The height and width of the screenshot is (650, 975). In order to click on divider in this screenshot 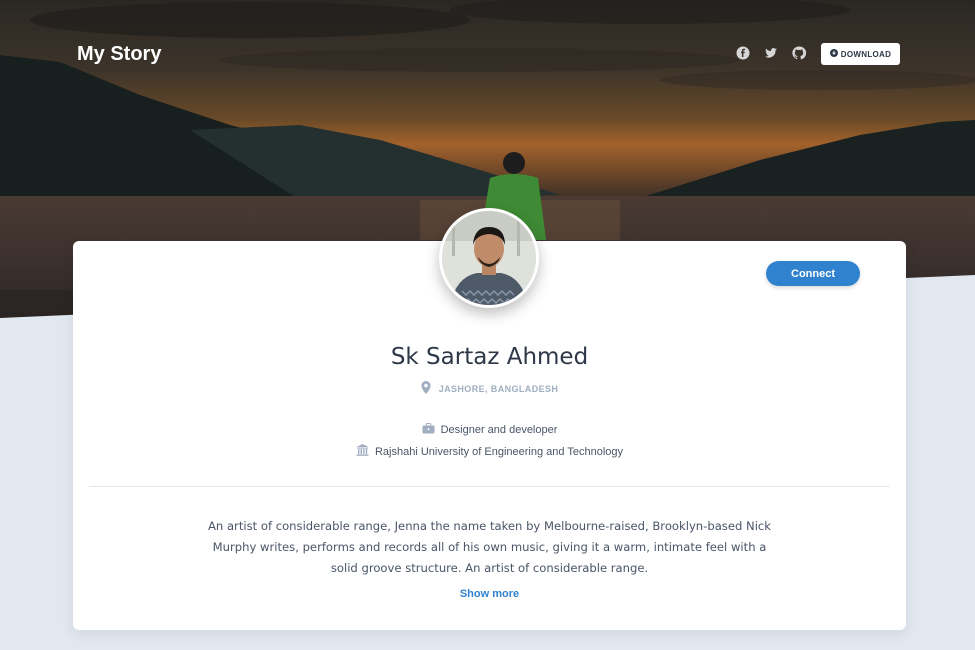, I will do `click(489, 486)`.